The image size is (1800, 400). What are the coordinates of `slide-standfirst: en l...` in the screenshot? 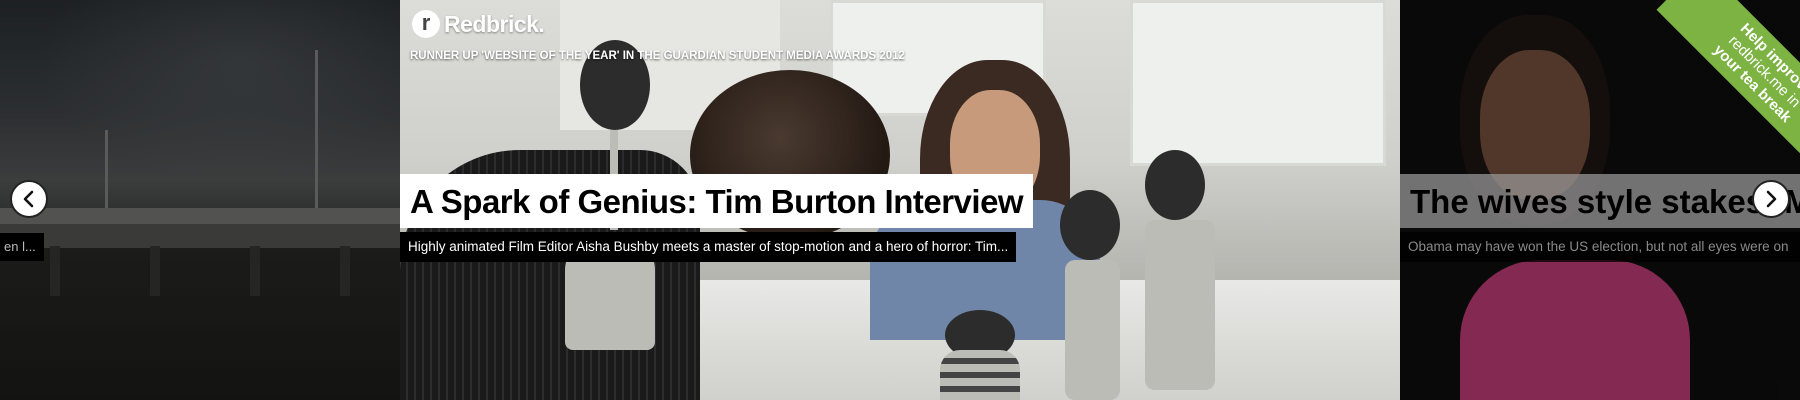 It's located at (22, 247).